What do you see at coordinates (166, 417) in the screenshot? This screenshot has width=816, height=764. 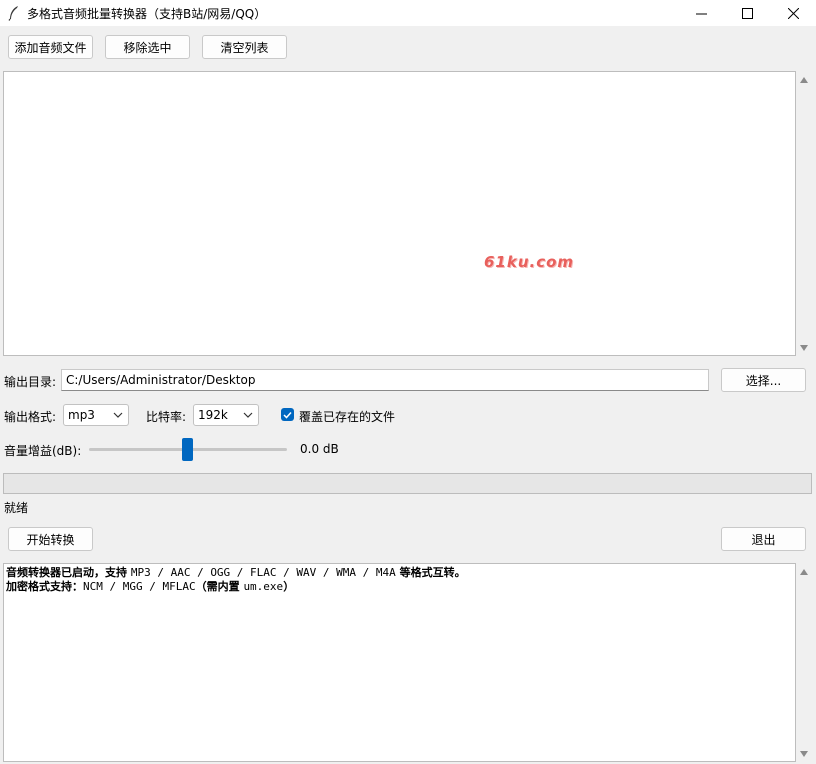 I see `bitrate-label: 比特率:` at bounding box center [166, 417].